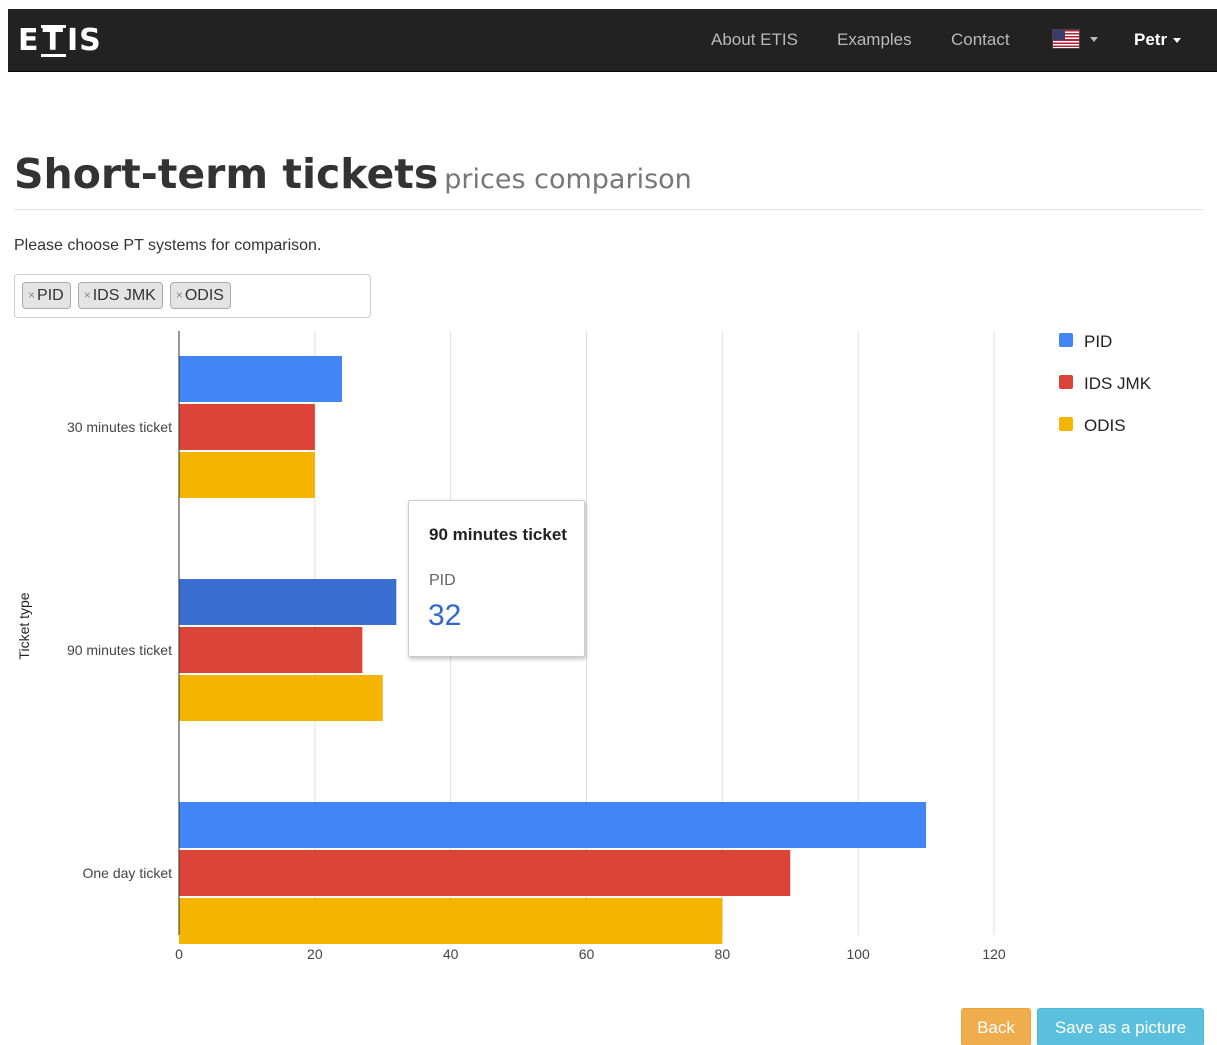 The height and width of the screenshot is (1045, 1217). I want to click on header-divider, so click(609, 209).